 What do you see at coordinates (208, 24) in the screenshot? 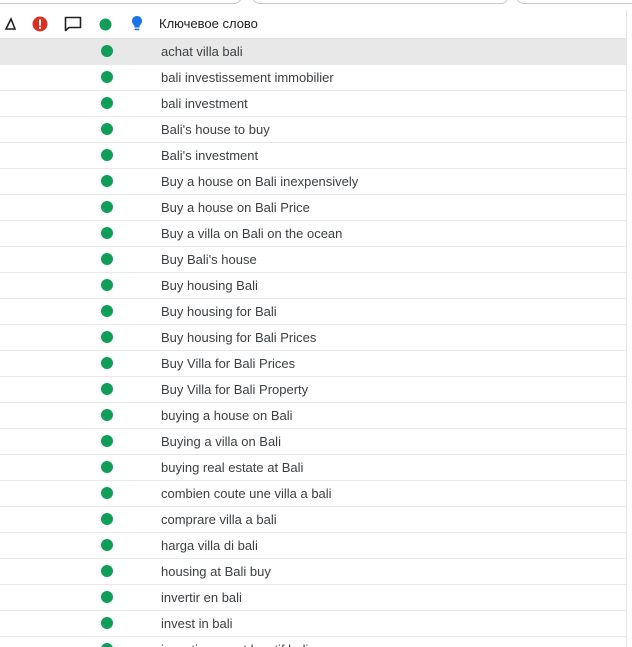
I see `keyword-column-header: Ключевое слово` at bounding box center [208, 24].